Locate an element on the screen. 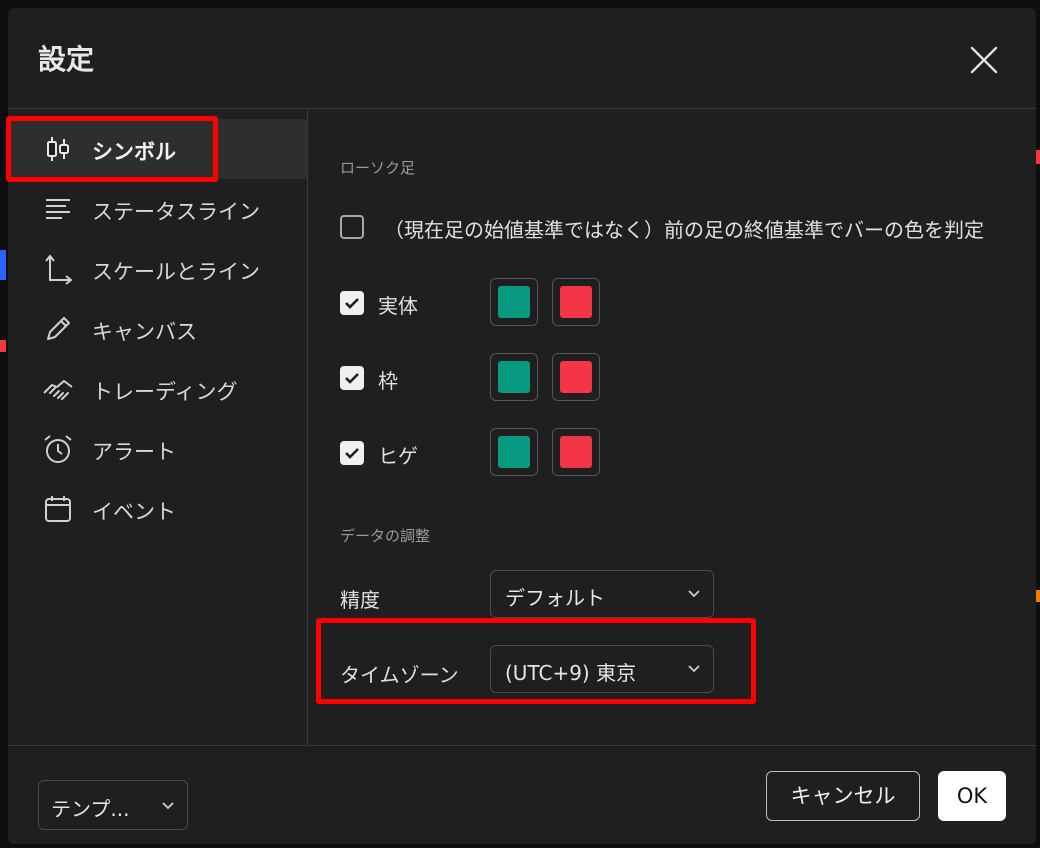  sidebar-item-scales-lines: スケールとライン is located at coordinates (157, 269).